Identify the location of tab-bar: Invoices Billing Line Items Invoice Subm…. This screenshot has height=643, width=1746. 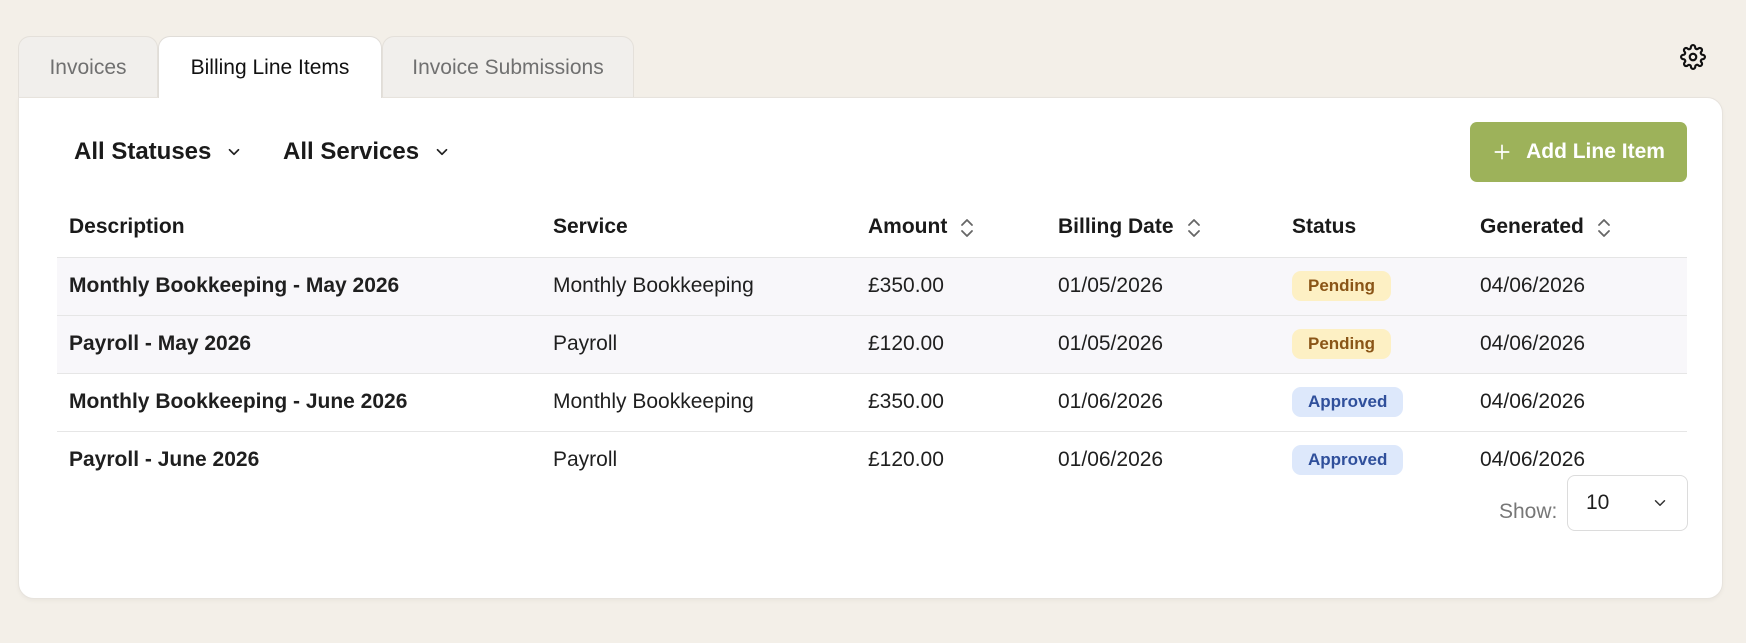
(326, 67).